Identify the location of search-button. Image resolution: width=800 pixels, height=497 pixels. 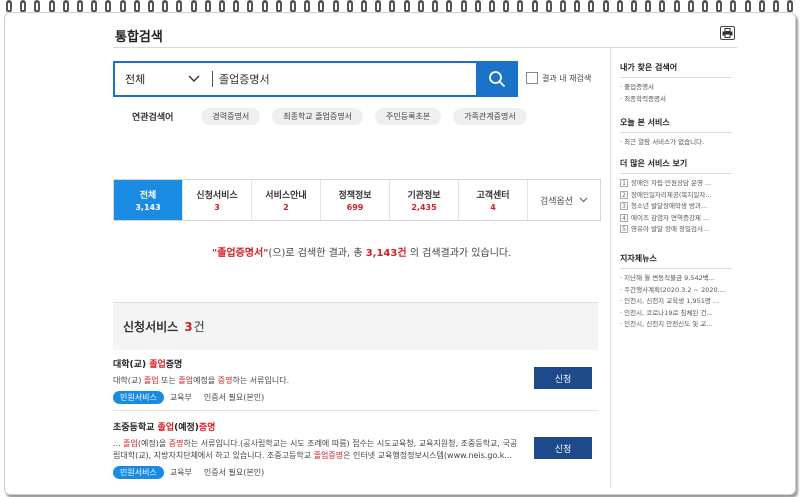
(497, 79).